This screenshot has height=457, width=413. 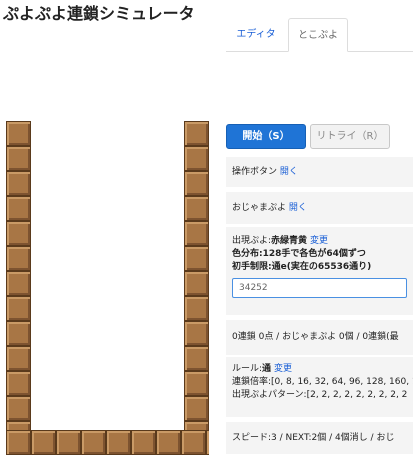 What do you see at coordinates (319, 241) in the screenshot?
I see `appear-puyo-change-link: 変更` at bounding box center [319, 241].